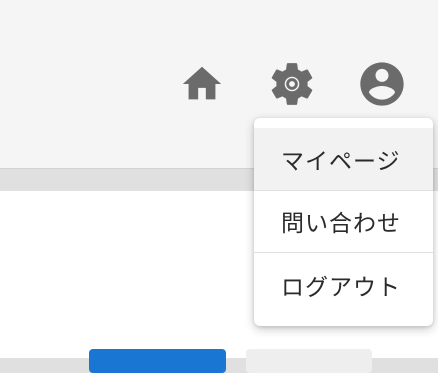 This screenshot has height=373, width=438. I want to click on secondary-action-button, so click(309, 361).